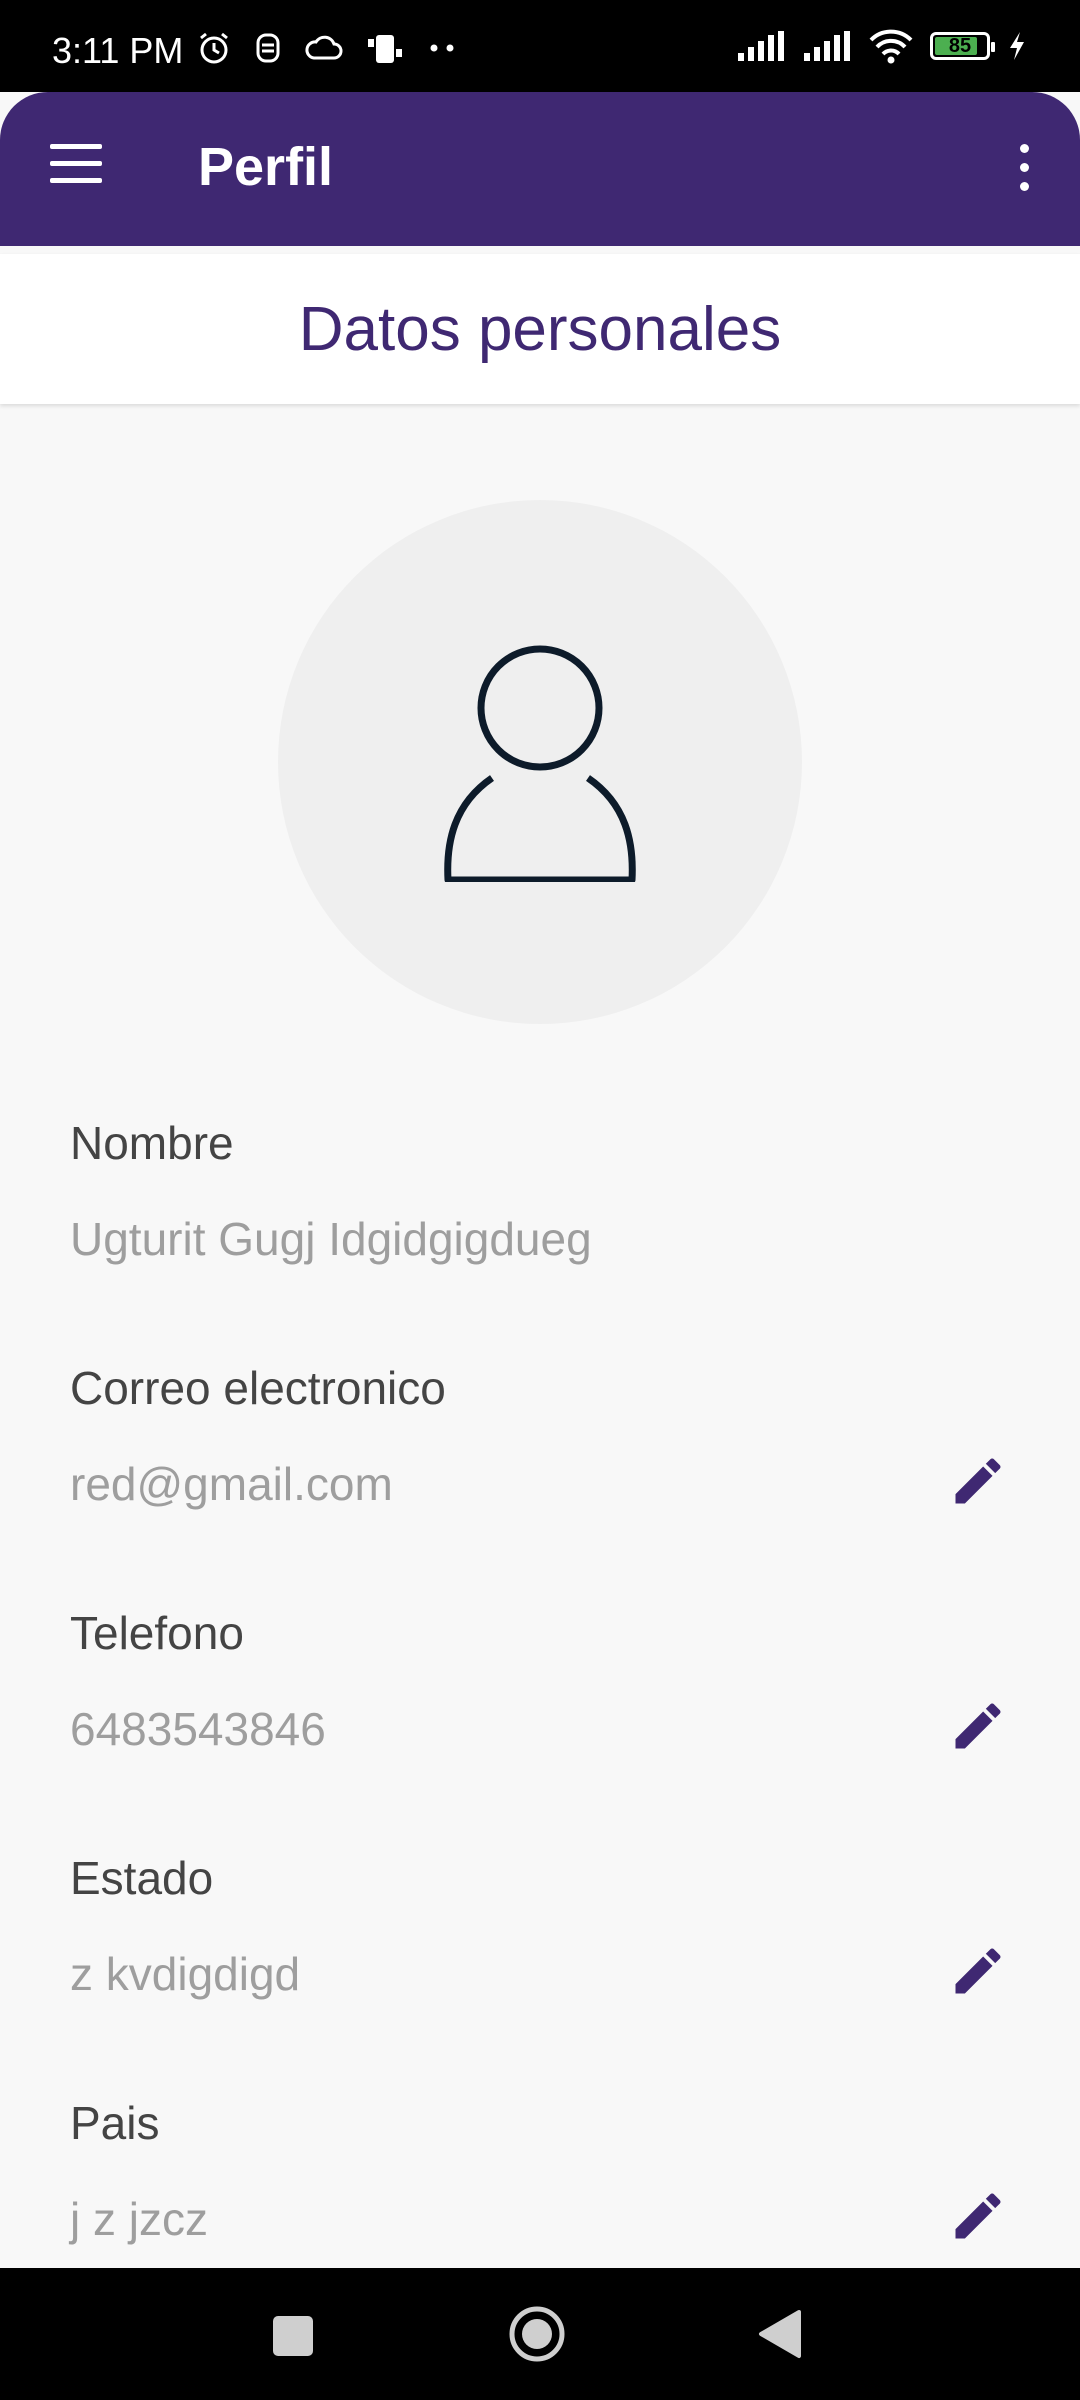 The width and height of the screenshot is (1080, 2400). I want to click on alarm-icon, so click(214, 48).